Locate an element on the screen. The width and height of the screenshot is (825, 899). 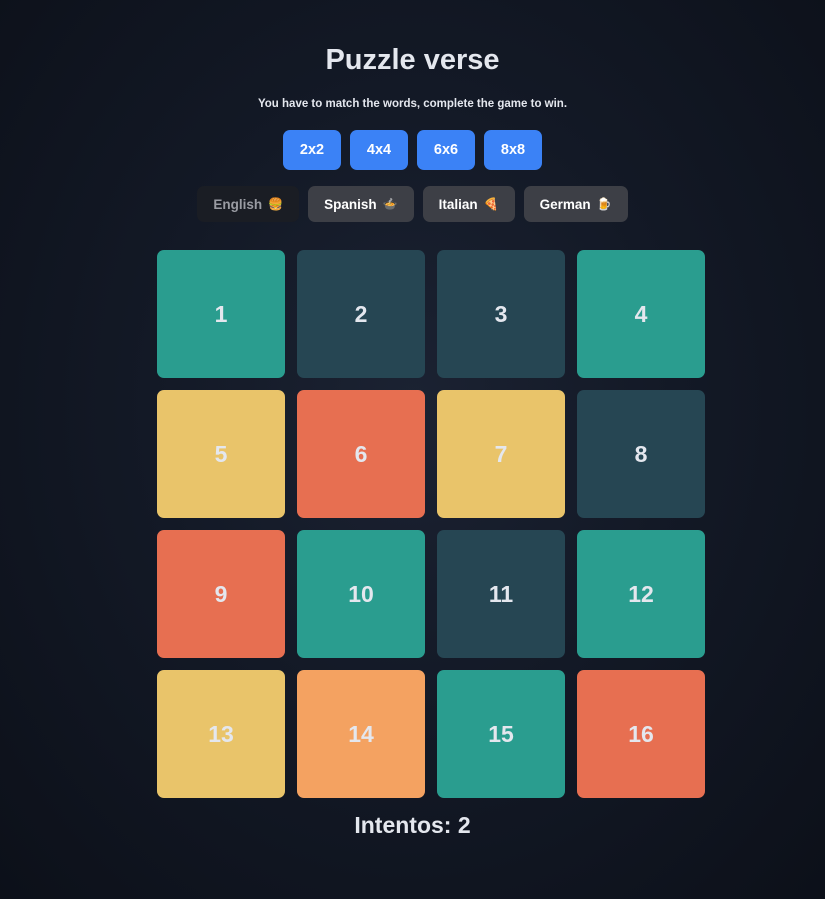
pizza-icon: 🍕 is located at coordinates (491, 204).